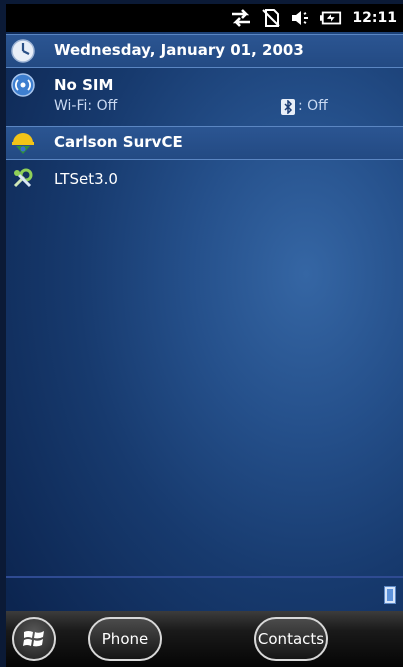  Describe the element at coordinates (23, 179) in the screenshot. I see `tools-icon` at that location.